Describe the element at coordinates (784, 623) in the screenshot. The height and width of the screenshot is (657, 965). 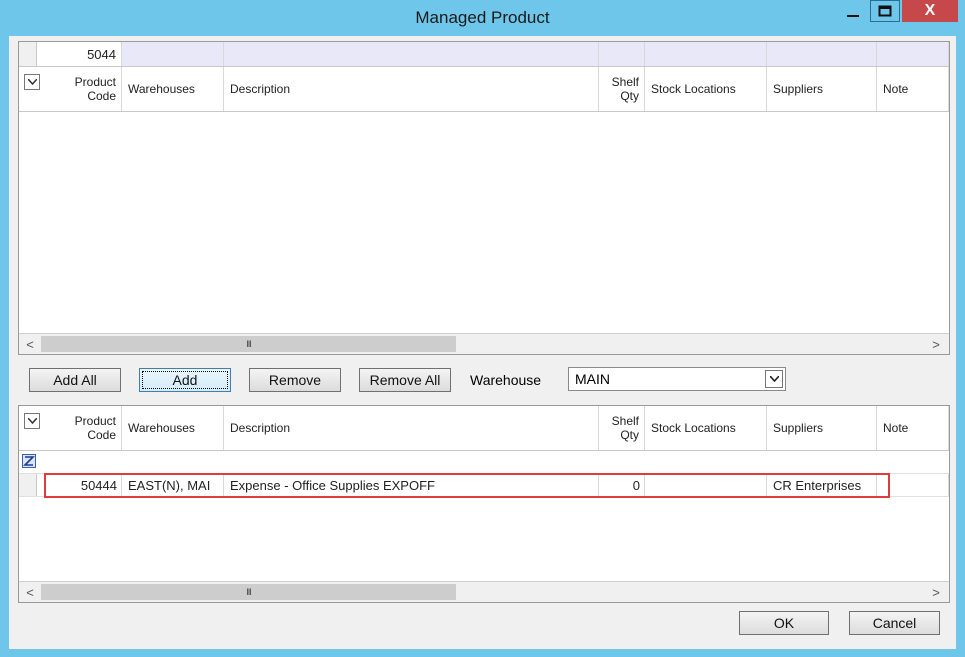
I see `ok-button: OK` at that location.